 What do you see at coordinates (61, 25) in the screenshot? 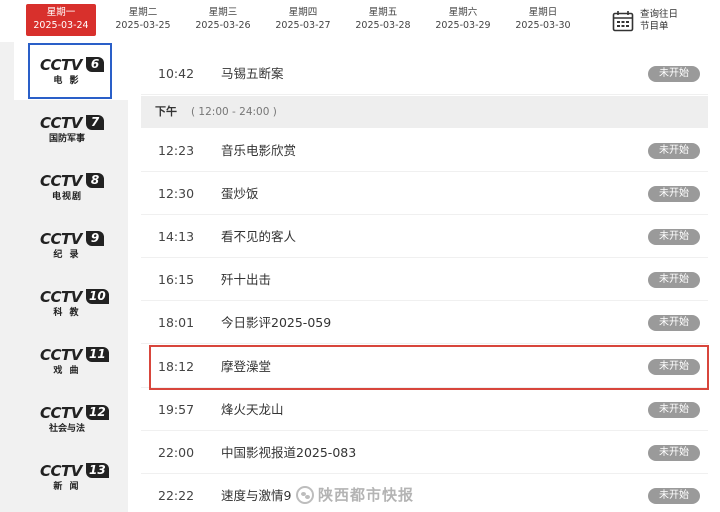
I see `date-tab-date: 2025-03-24` at bounding box center [61, 25].